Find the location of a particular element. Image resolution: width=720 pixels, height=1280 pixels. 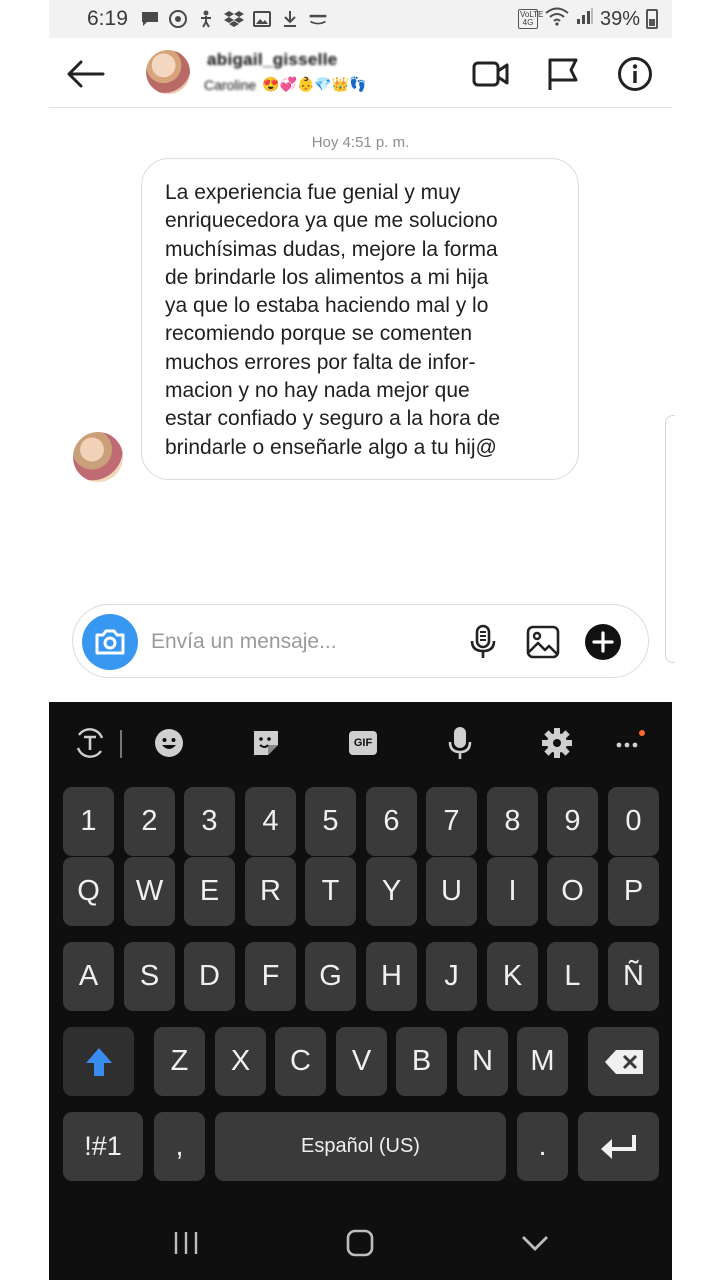

keyboard-settings-button is located at coordinates (557, 743).